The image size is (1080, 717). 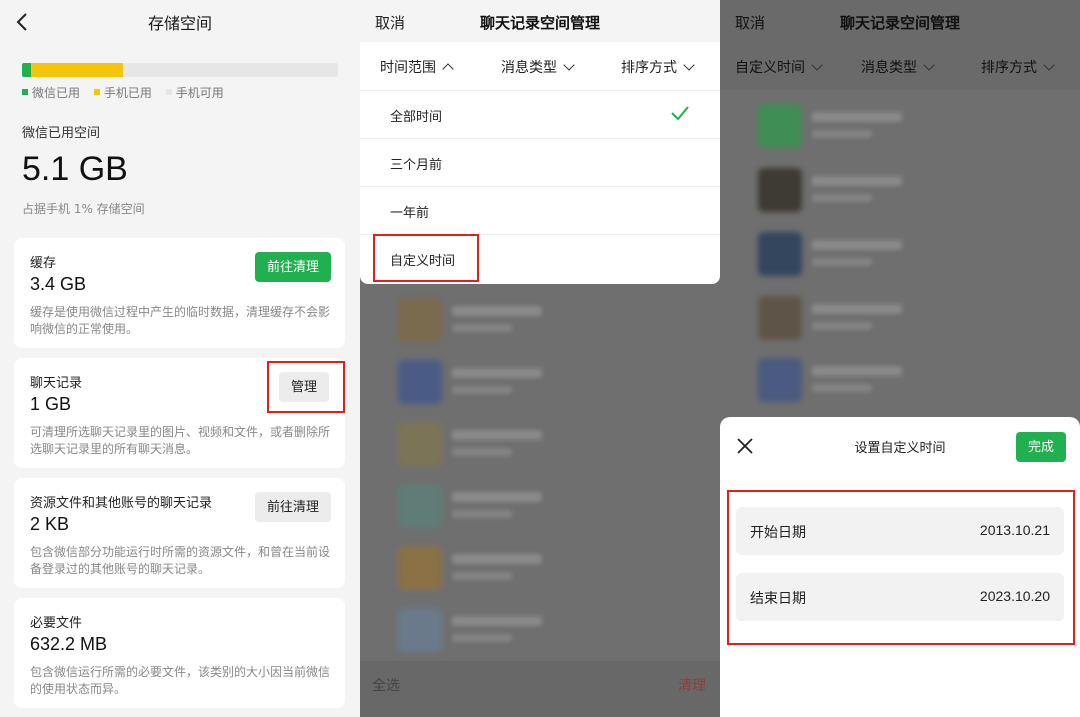 I want to click on storage-legend: 微信已用 手机已用 手机可用, so click(x=128, y=92).